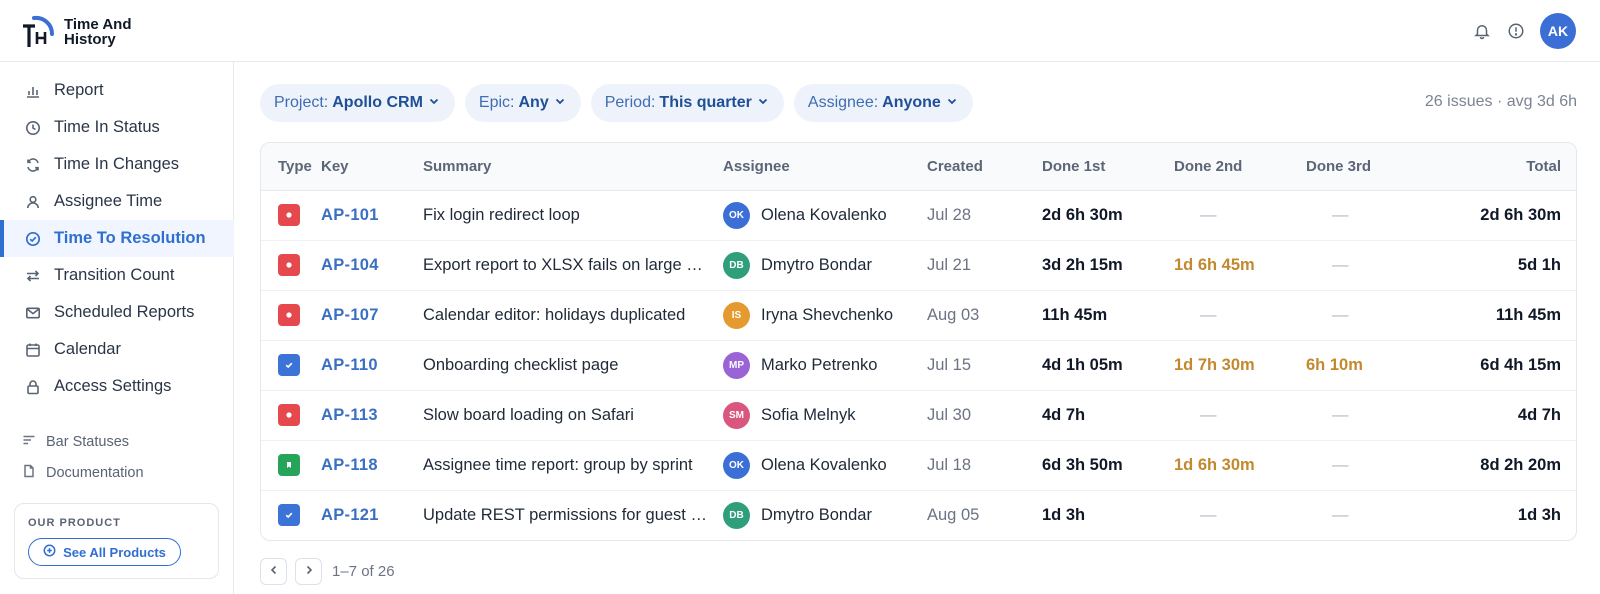 This screenshot has height=594, width=1600. Describe the element at coordinates (736, 415) in the screenshot. I see `assignee-avatar: SM` at that location.